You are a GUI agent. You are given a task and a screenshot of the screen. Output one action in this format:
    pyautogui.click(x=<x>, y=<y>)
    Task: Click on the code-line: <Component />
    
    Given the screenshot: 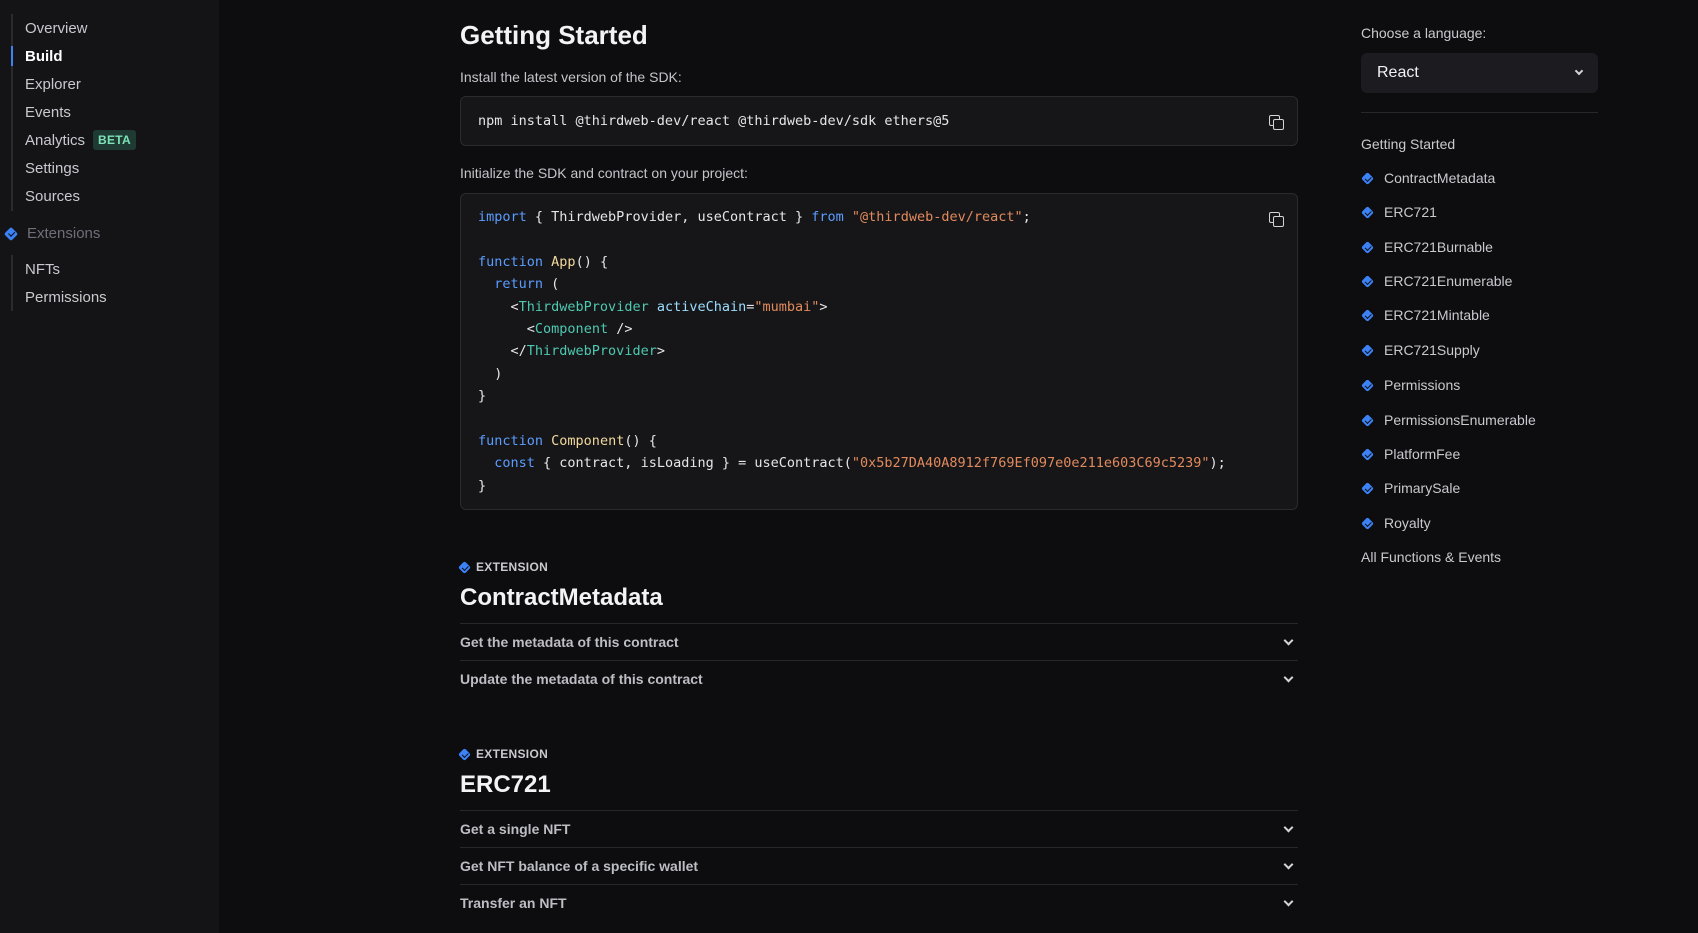 What is the action you would take?
    pyautogui.click(x=852, y=329)
    